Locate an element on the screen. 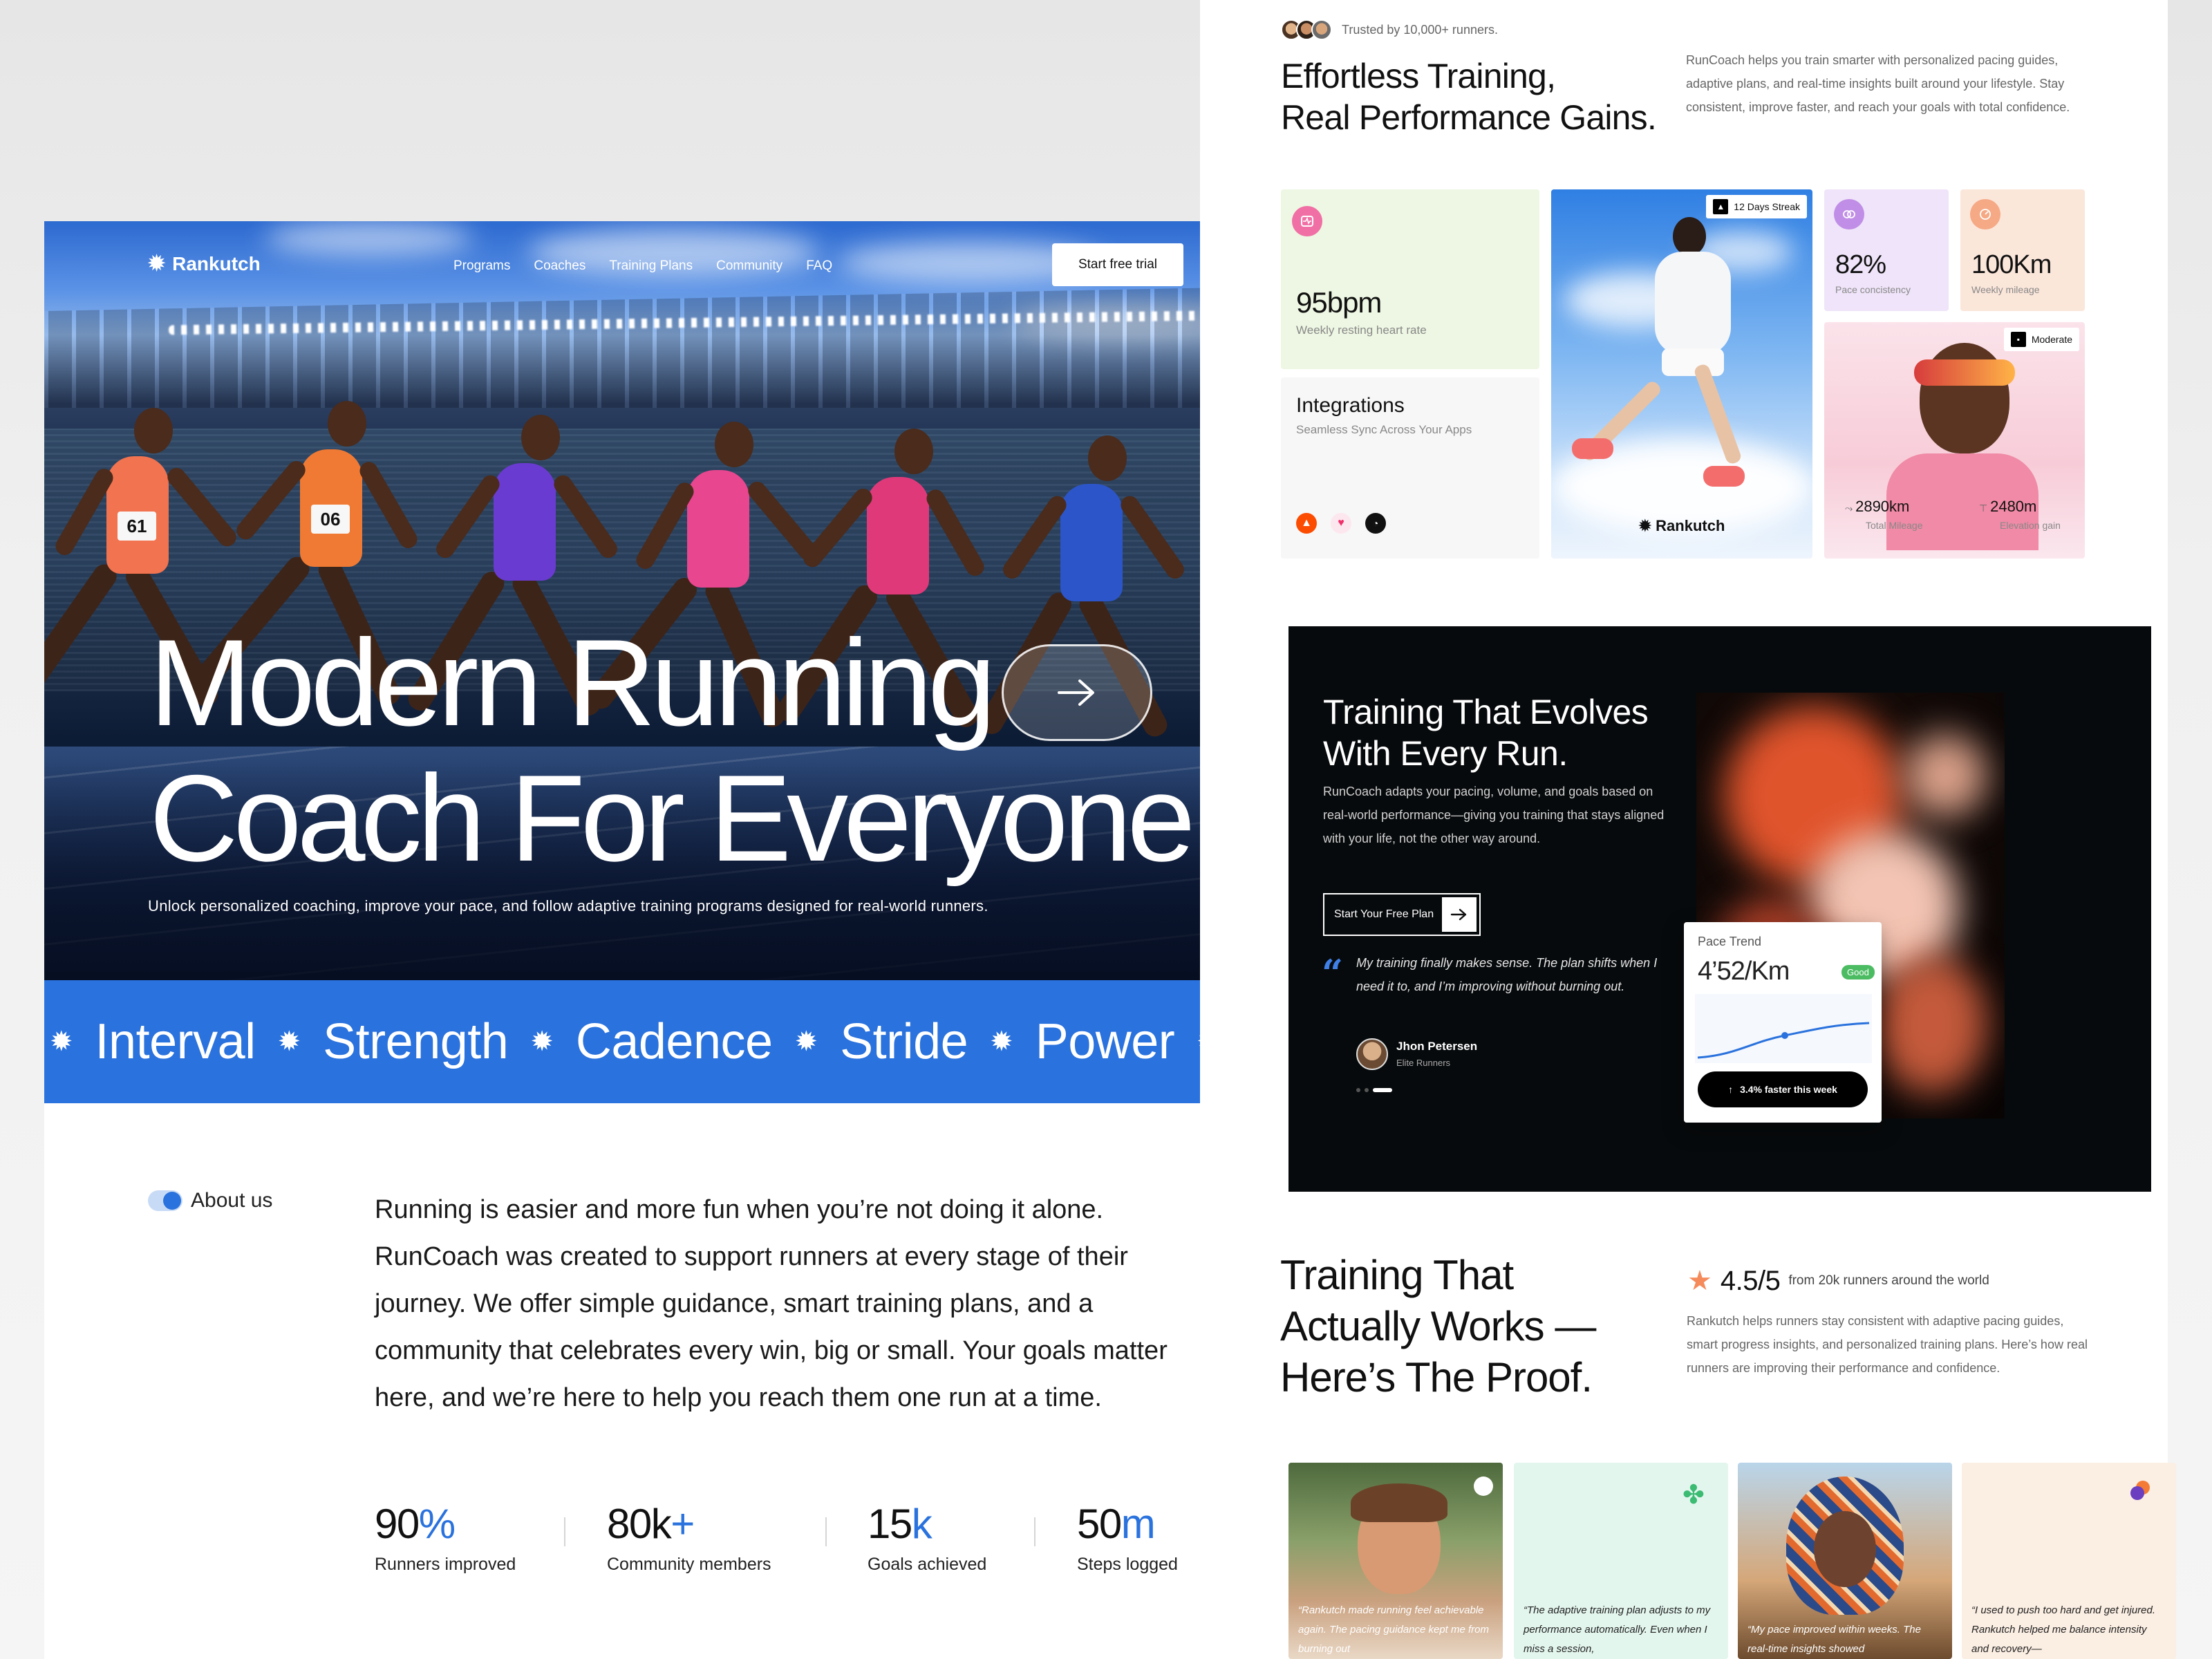  hero-arrow-button is located at coordinates (1077, 692).